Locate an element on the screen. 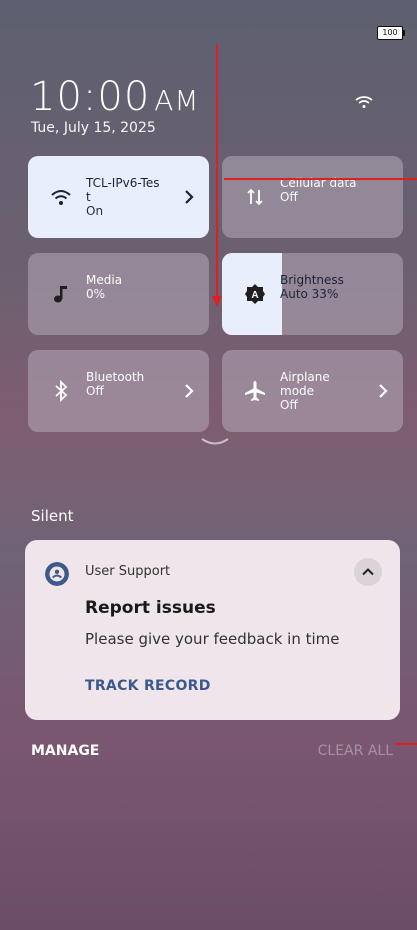 The width and height of the screenshot is (417, 930). tile-brightness: A Brightness Auto 33% is located at coordinates (312, 294).